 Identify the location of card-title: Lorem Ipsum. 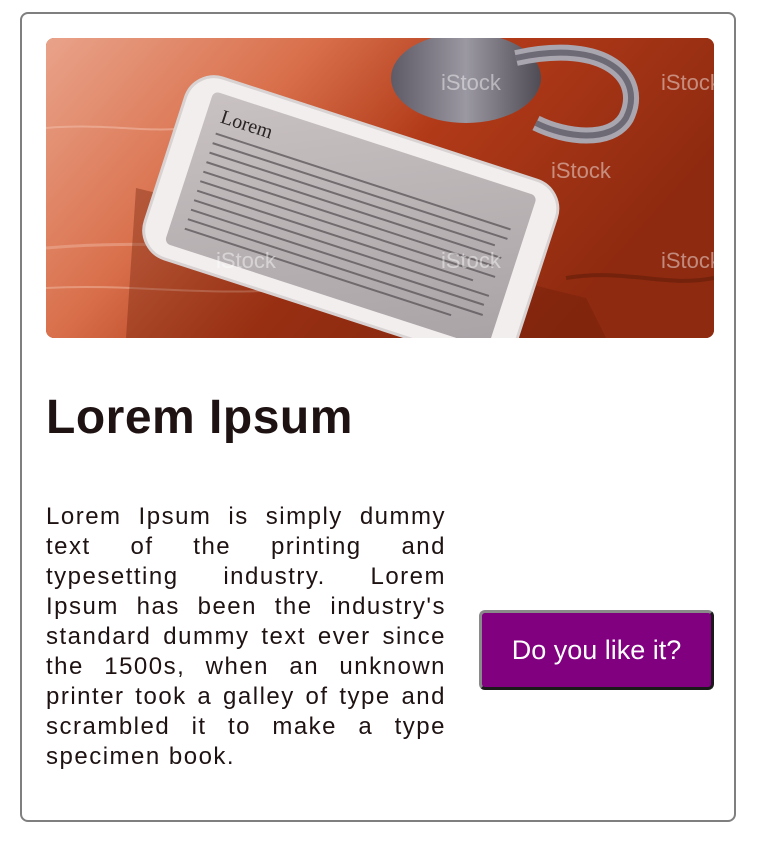
(199, 417).